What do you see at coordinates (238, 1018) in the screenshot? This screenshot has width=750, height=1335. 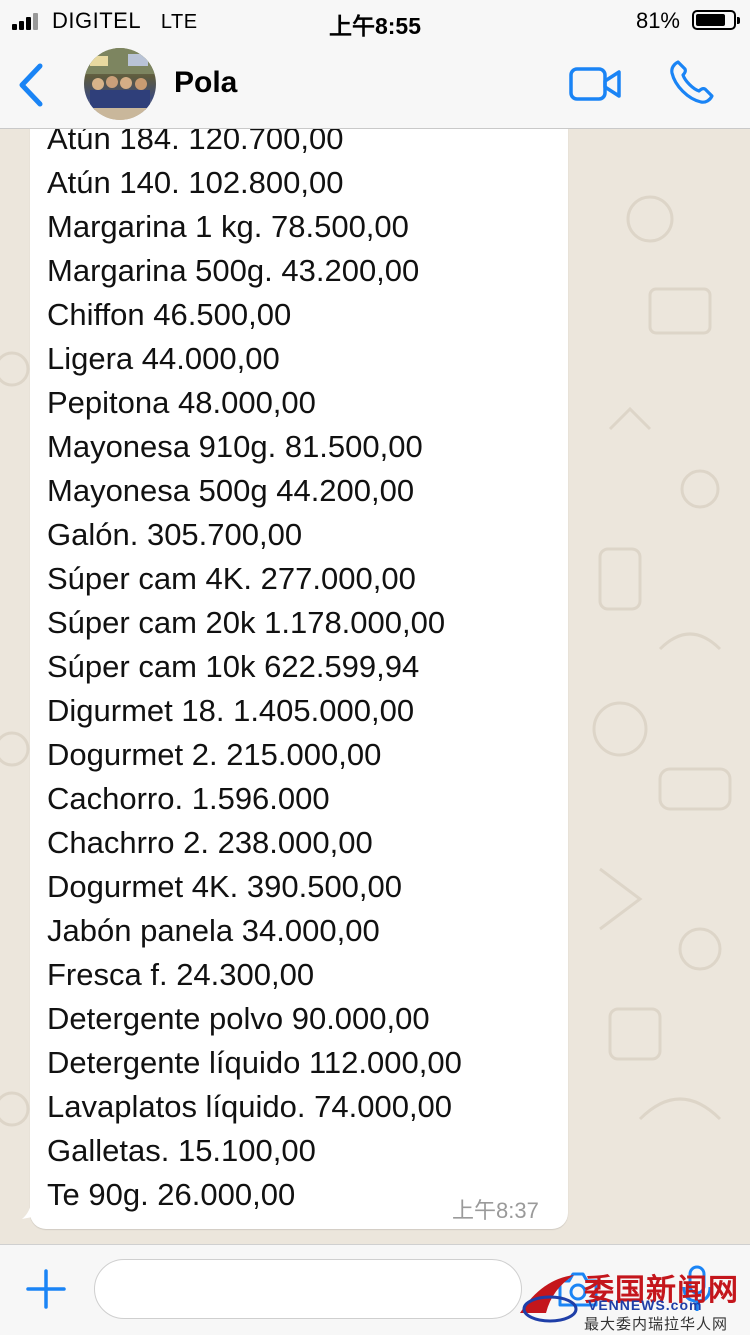 I see `message-line: Detergente polvo 90.000,00` at bounding box center [238, 1018].